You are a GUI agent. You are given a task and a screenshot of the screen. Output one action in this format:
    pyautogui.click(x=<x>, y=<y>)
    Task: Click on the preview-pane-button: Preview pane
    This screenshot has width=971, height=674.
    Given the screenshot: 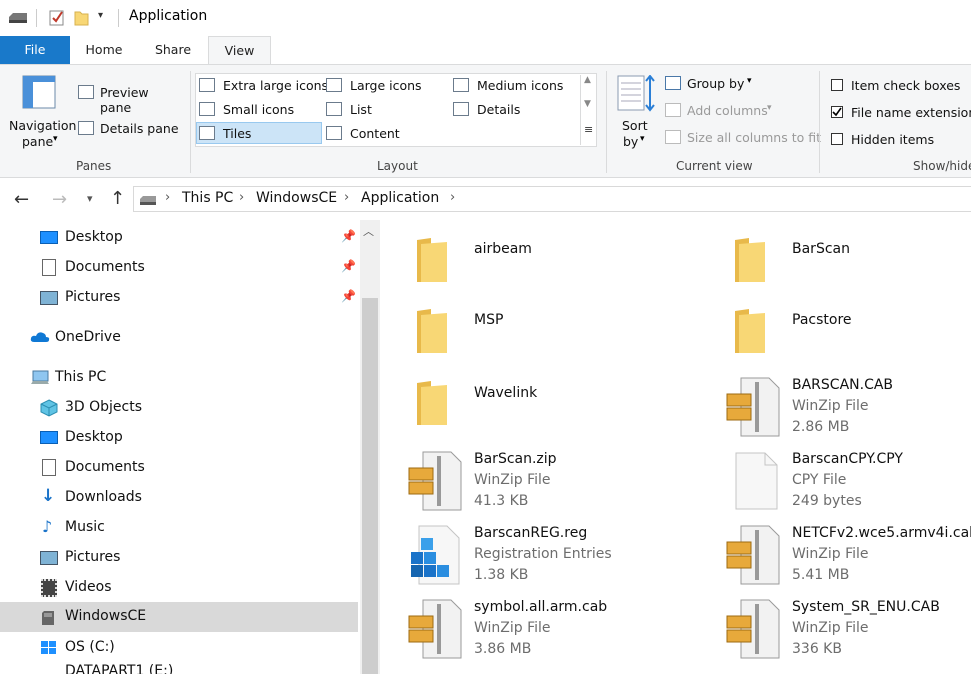 What is the action you would take?
    pyautogui.click(x=130, y=98)
    